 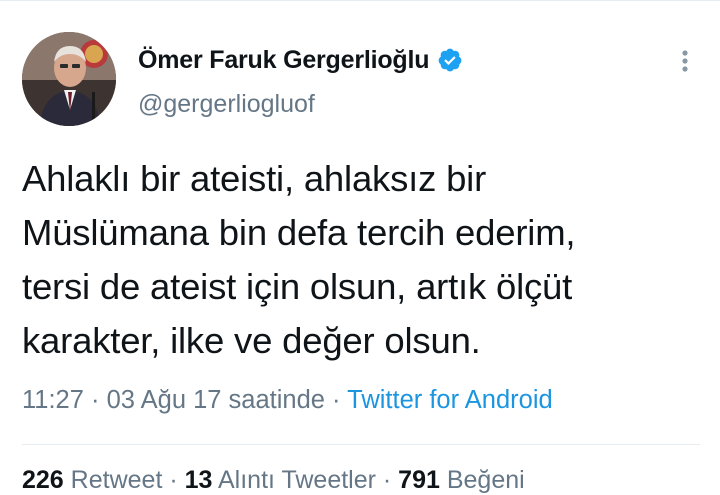 What do you see at coordinates (299, 232) in the screenshot?
I see `tweet-line: Müslümana bin defa tercih ederim,` at bounding box center [299, 232].